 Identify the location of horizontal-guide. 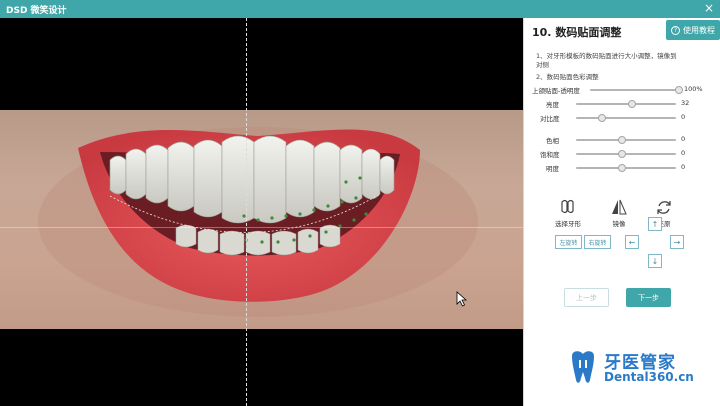
(261, 227).